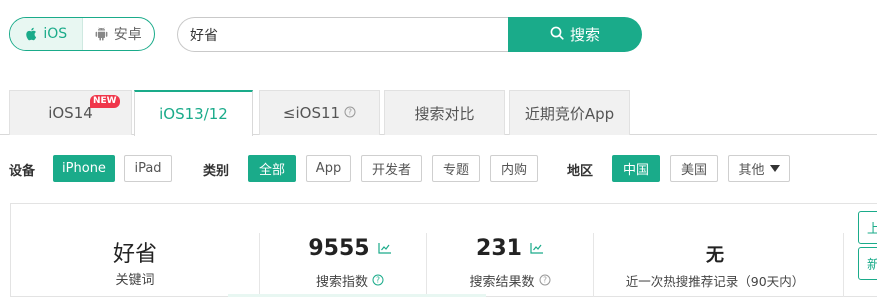 This screenshot has height=297, width=877. What do you see at coordinates (127, 35) in the screenshot?
I see `platform-android-label: 安卓` at bounding box center [127, 35].